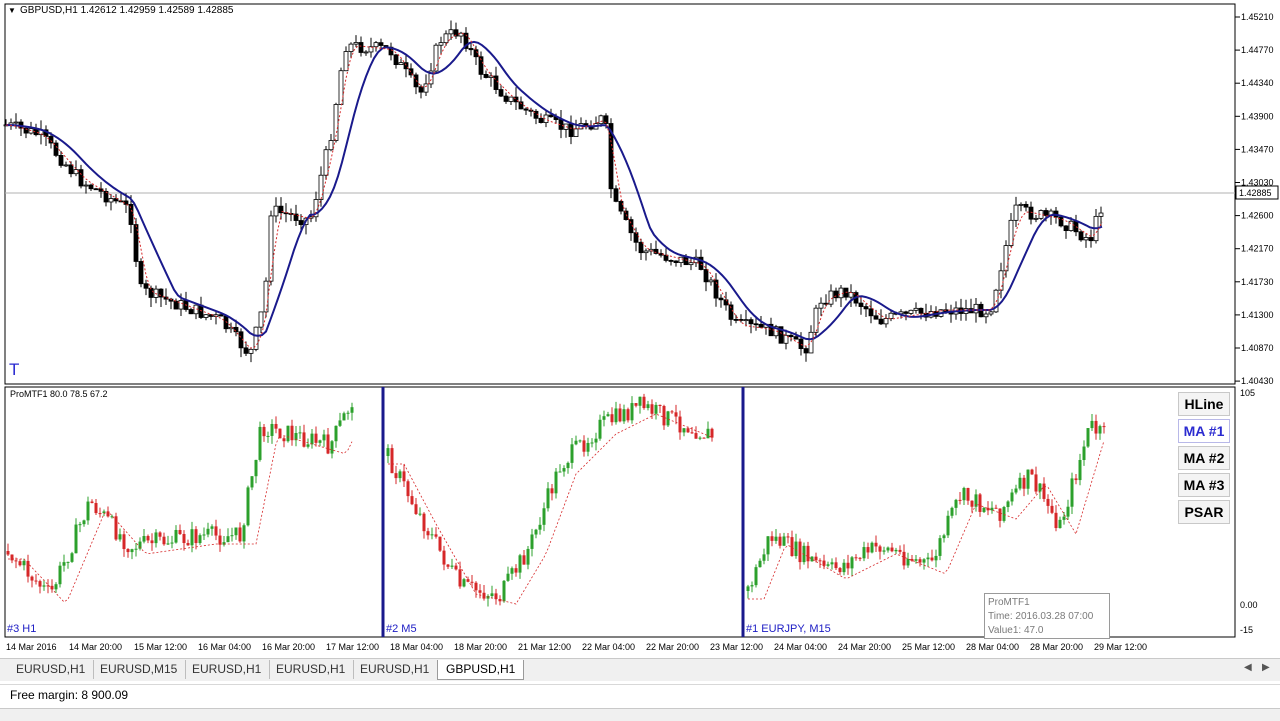 The height and width of the screenshot is (721, 1280). What do you see at coordinates (1266, 667) in the screenshot?
I see `scroll-right-icon: ▶` at bounding box center [1266, 667].